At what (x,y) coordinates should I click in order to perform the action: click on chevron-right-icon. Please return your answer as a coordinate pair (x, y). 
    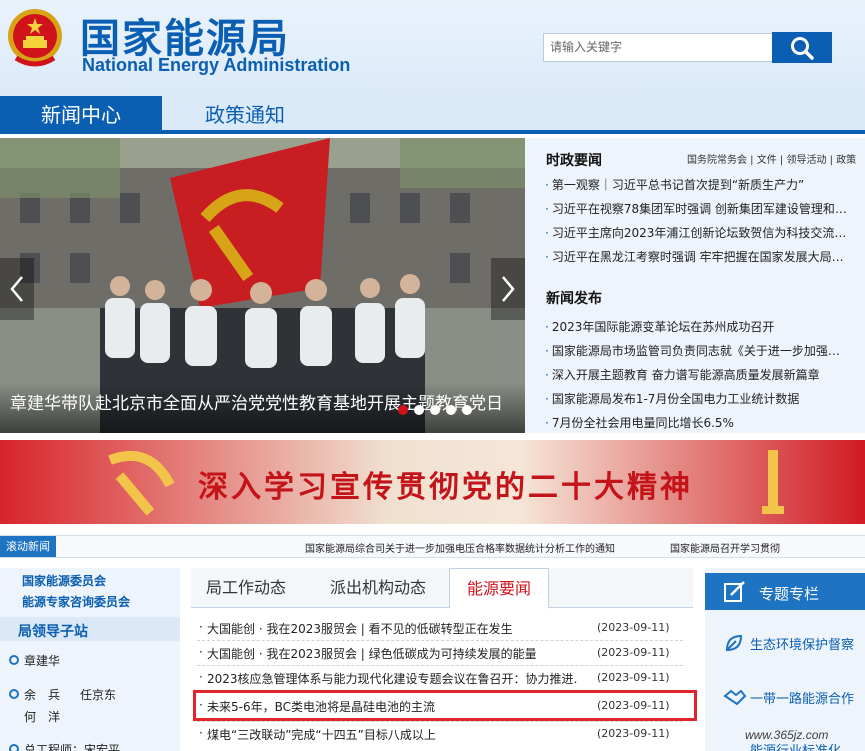
    Looking at the image, I should click on (508, 289).